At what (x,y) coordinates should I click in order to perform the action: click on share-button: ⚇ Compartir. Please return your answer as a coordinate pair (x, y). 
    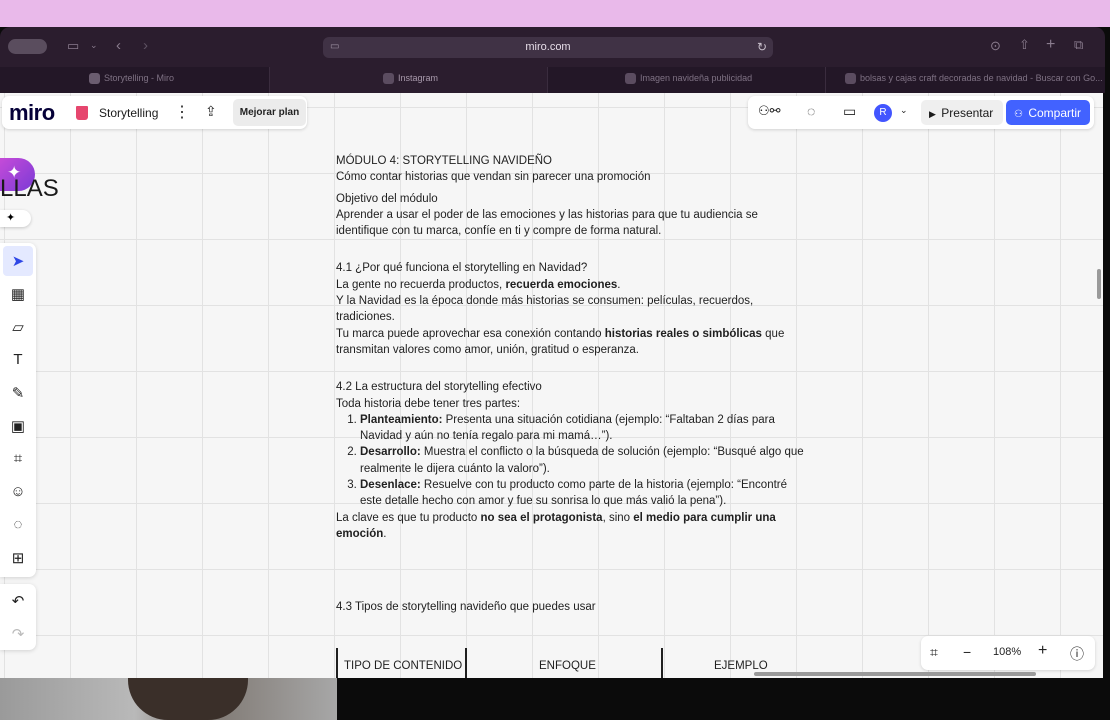
    Looking at the image, I should click on (1048, 112).